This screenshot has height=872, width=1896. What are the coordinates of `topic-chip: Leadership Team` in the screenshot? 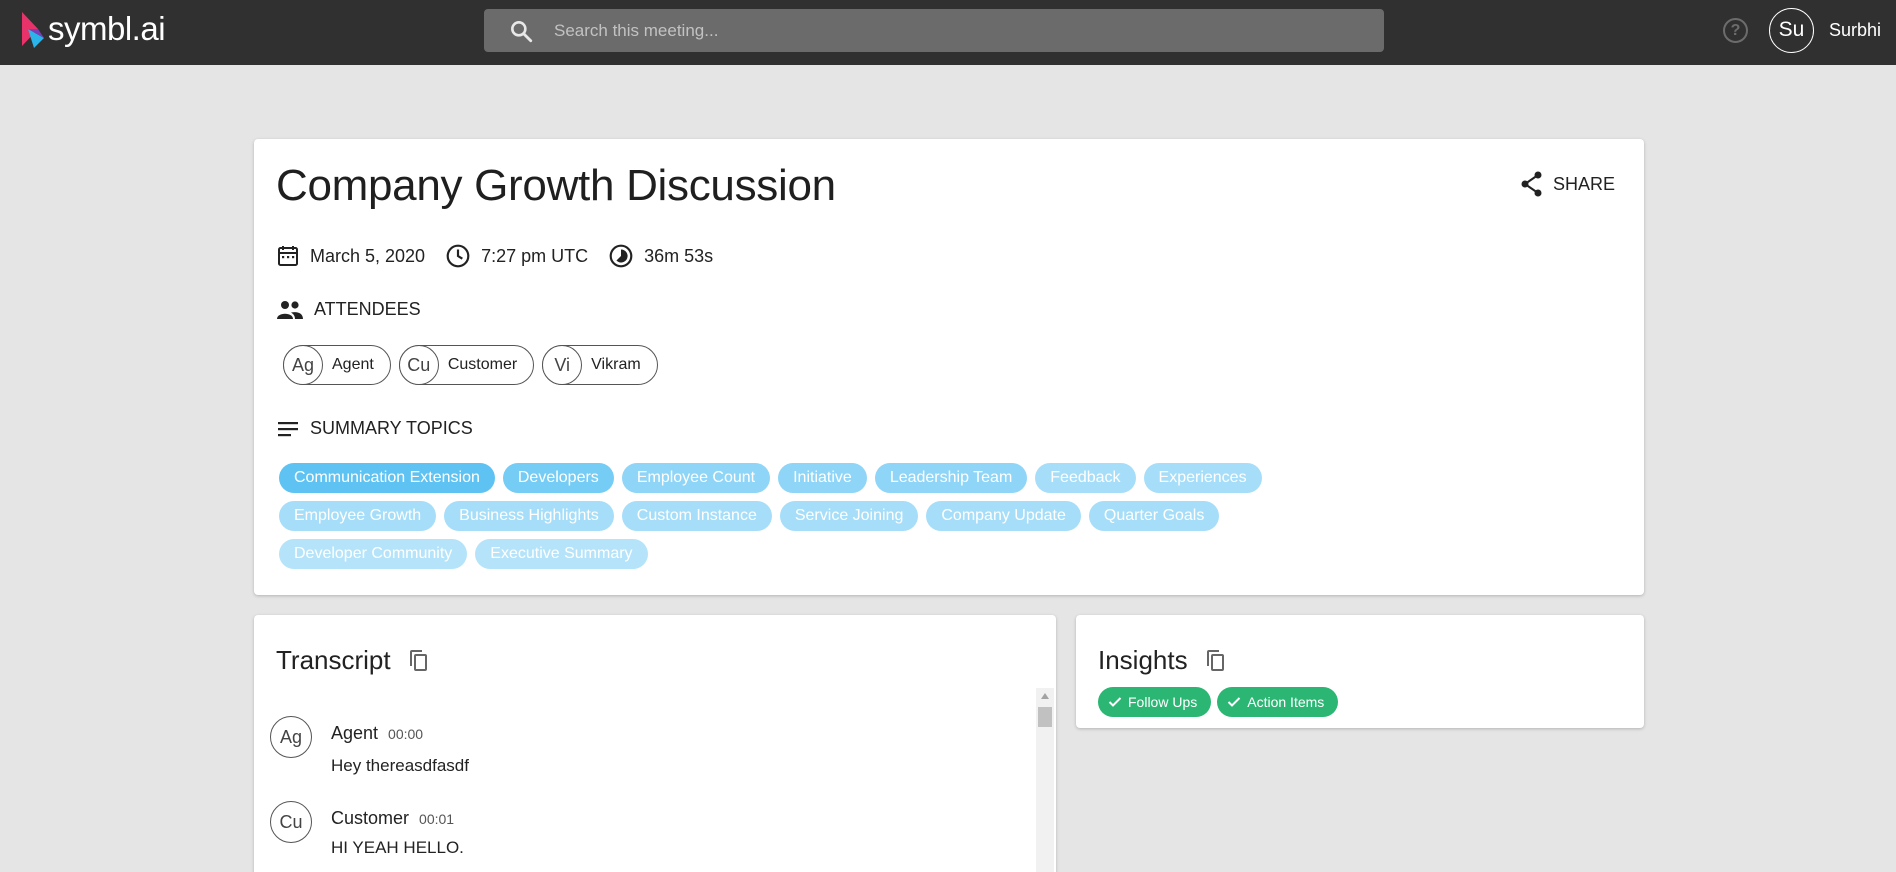 It's located at (951, 478).